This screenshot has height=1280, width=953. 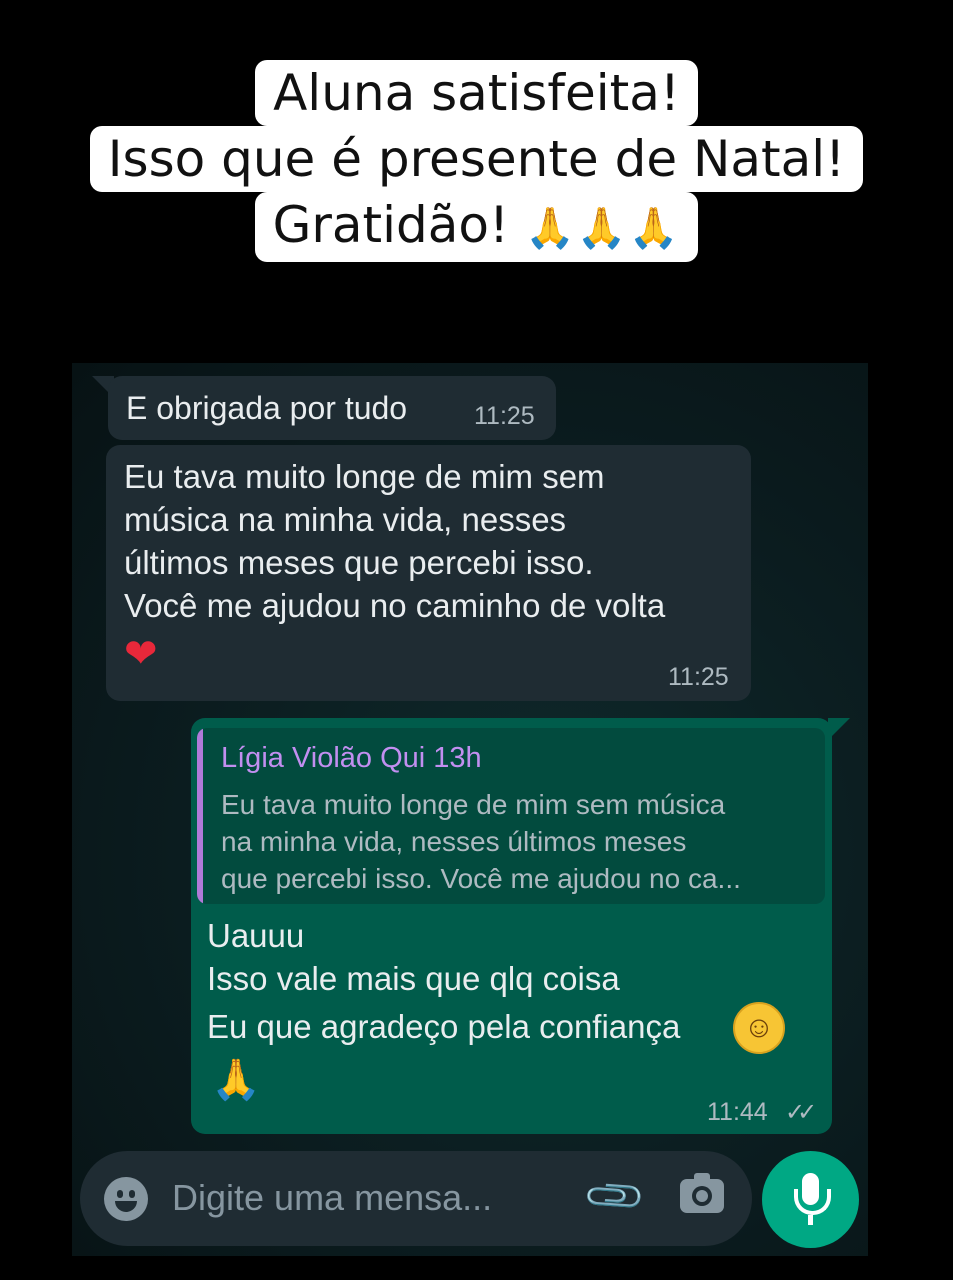 What do you see at coordinates (126, 1199) in the screenshot?
I see `emoji-icon` at bounding box center [126, 1199].